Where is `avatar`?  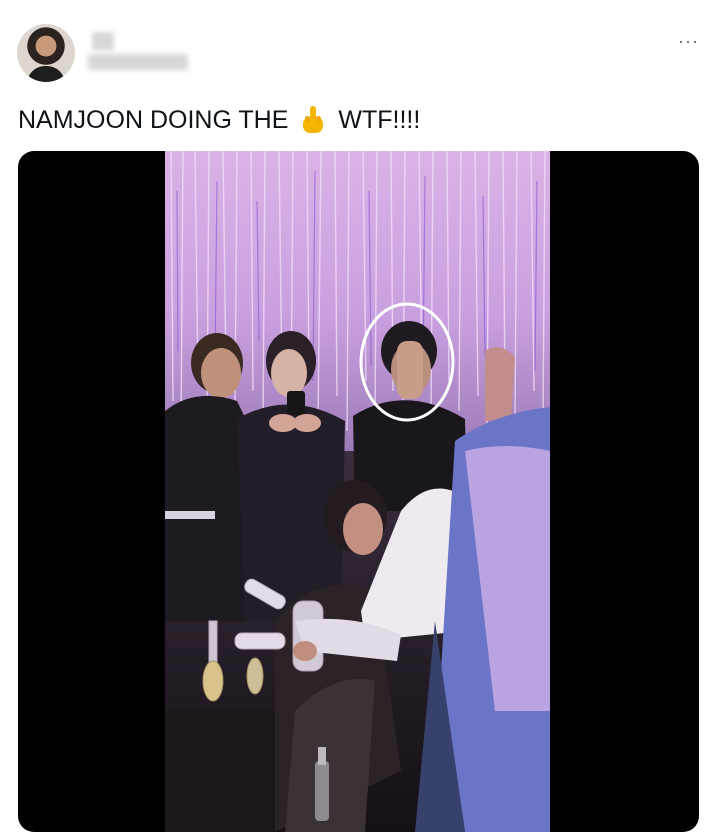 avatar is located at coordinates (46, 53).